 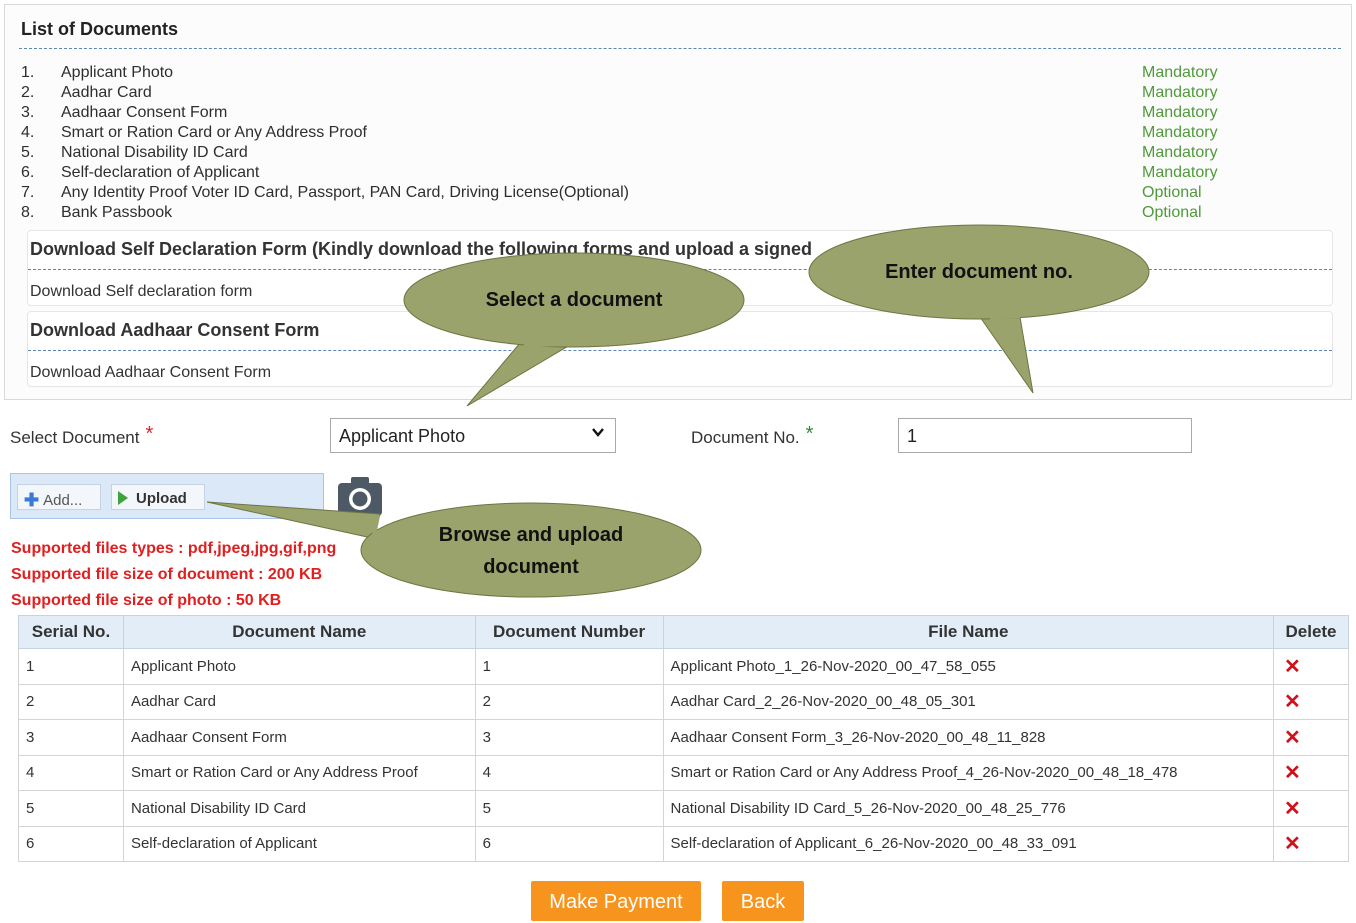 I want to click on callout-select-document, so click(x=574, y=329).